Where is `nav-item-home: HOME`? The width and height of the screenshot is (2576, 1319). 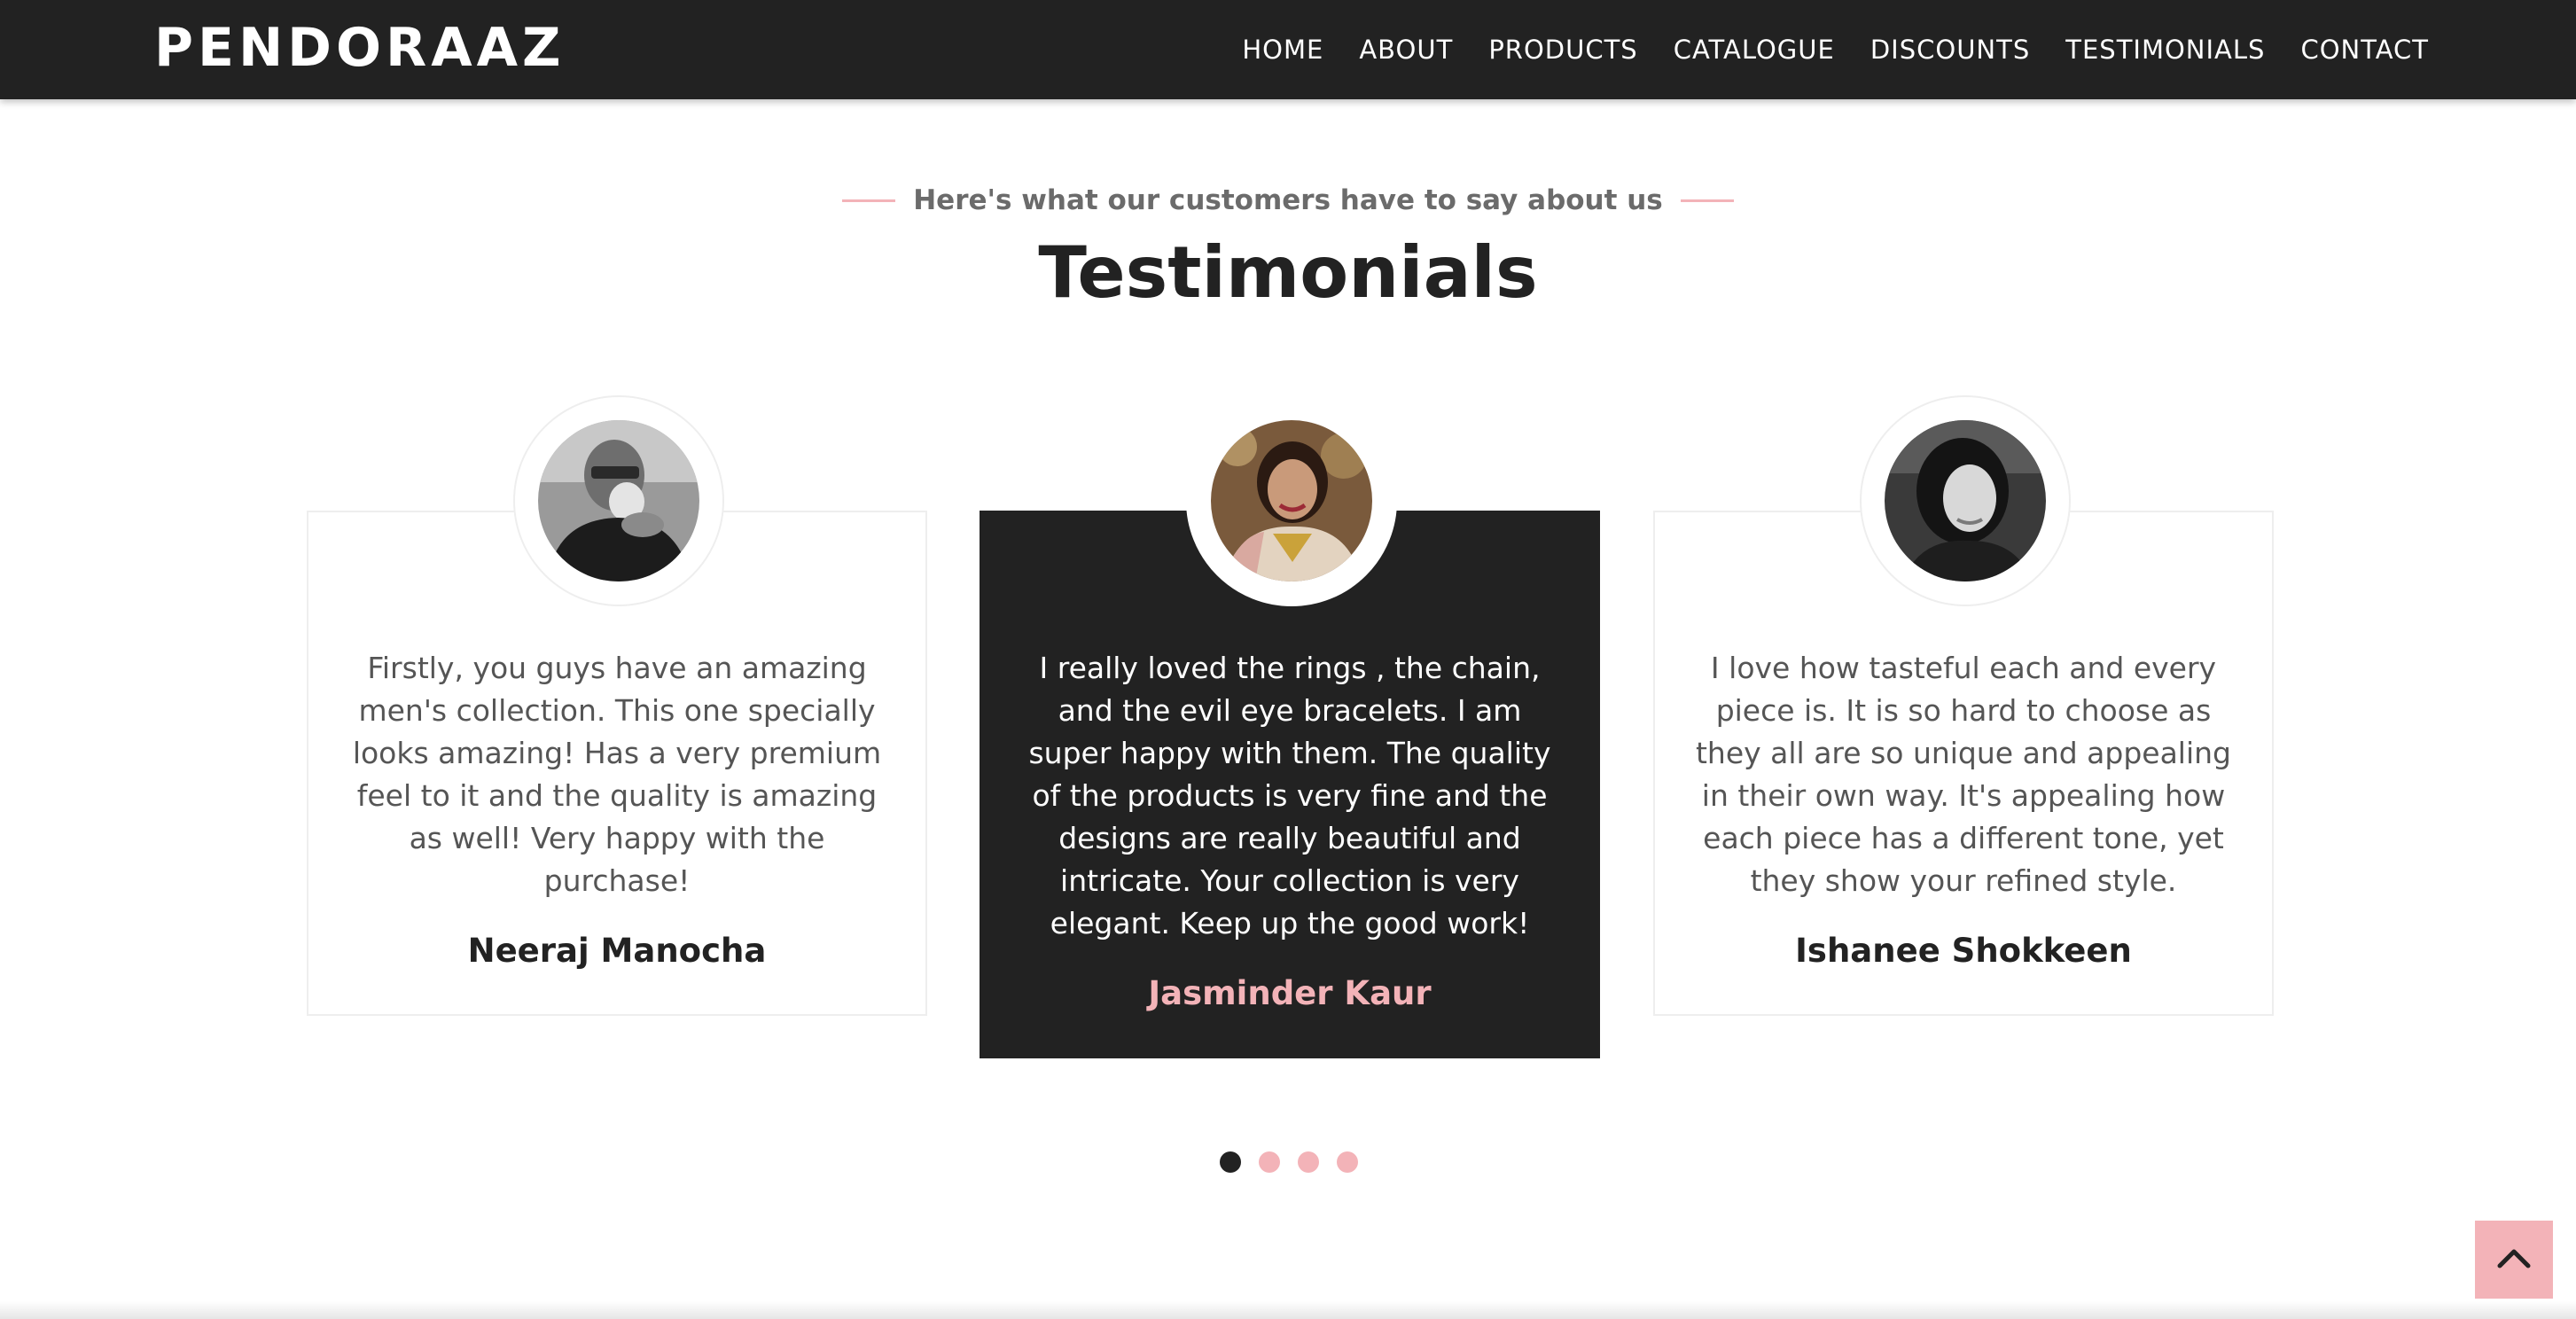
nav-item-home: HOME is located at coordinates (1282, 50).